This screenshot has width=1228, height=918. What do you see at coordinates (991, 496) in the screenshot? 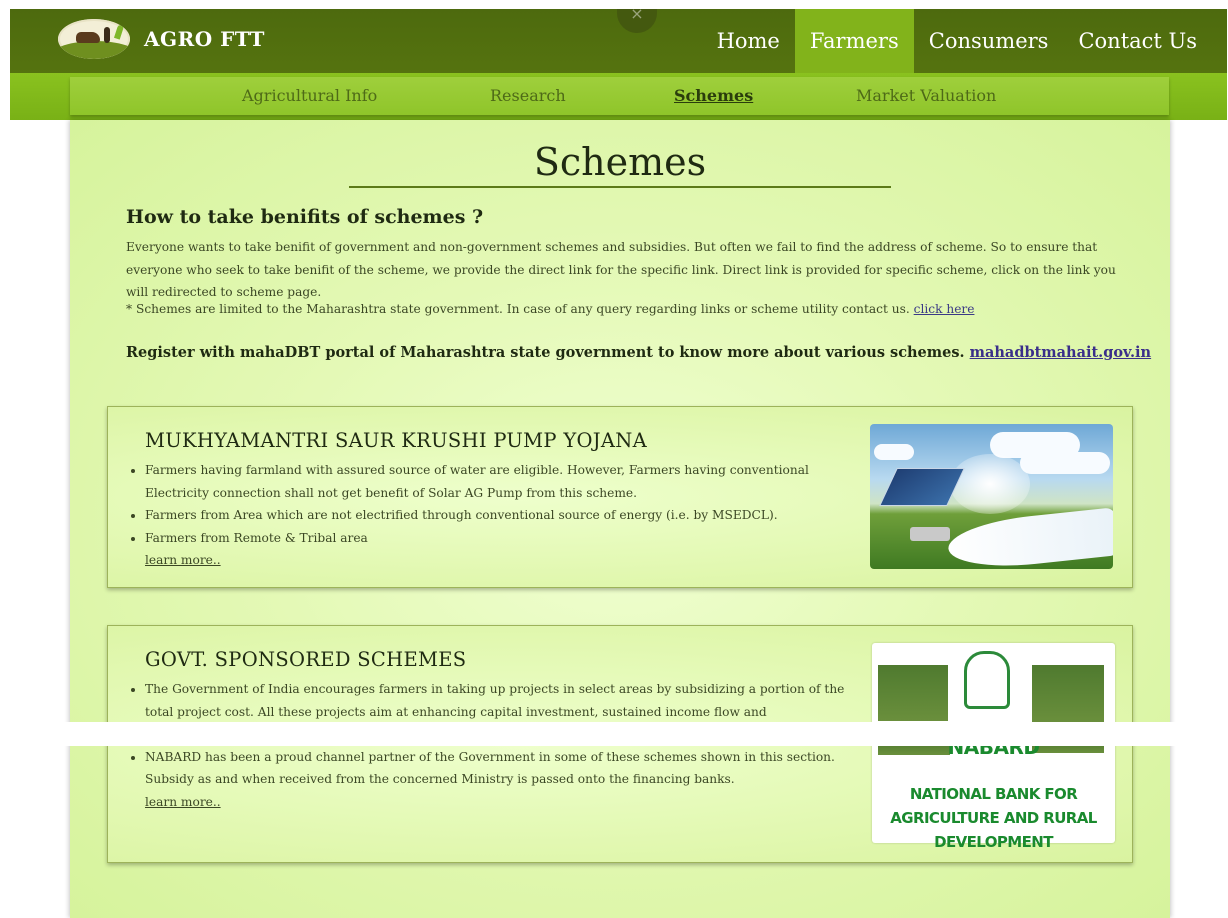
I see `solar-pump-image` at bounding box center [991, 496].